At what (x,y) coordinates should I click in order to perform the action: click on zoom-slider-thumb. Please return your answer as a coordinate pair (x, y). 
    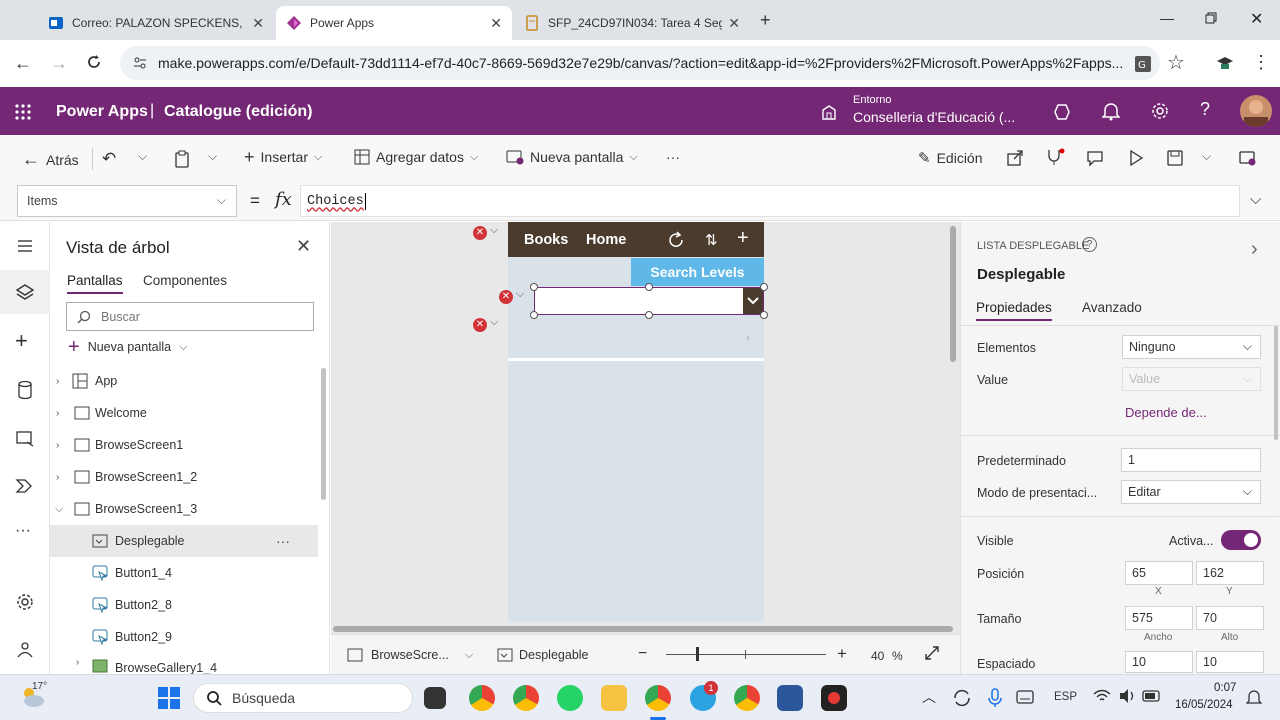
    Looking at the image, I should click on (697, 654).